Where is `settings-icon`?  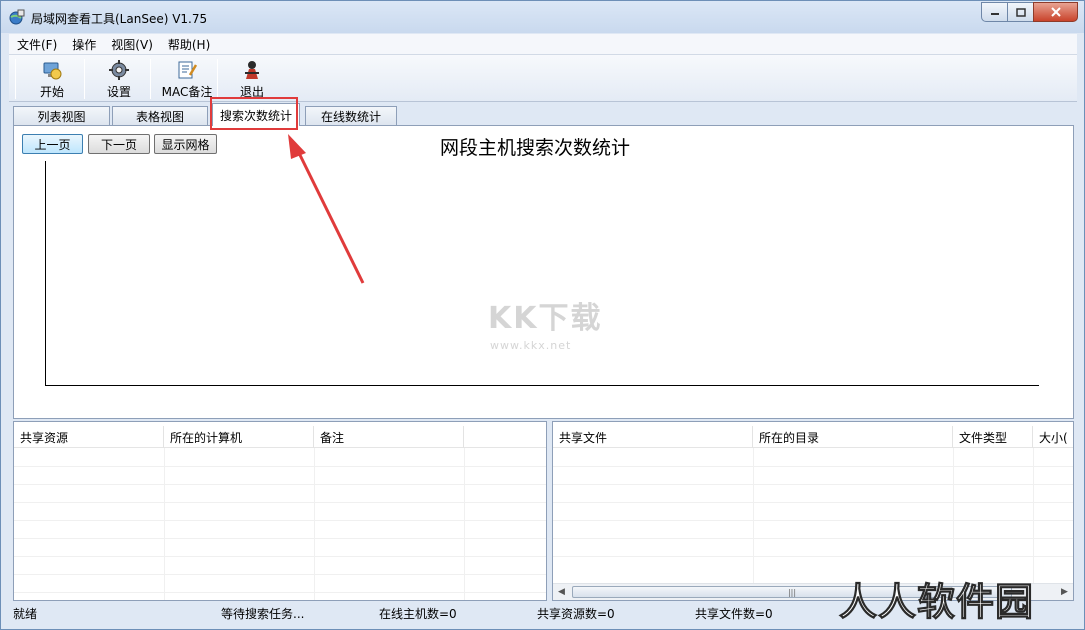
settings-icon is located at coordinates (119, 70).